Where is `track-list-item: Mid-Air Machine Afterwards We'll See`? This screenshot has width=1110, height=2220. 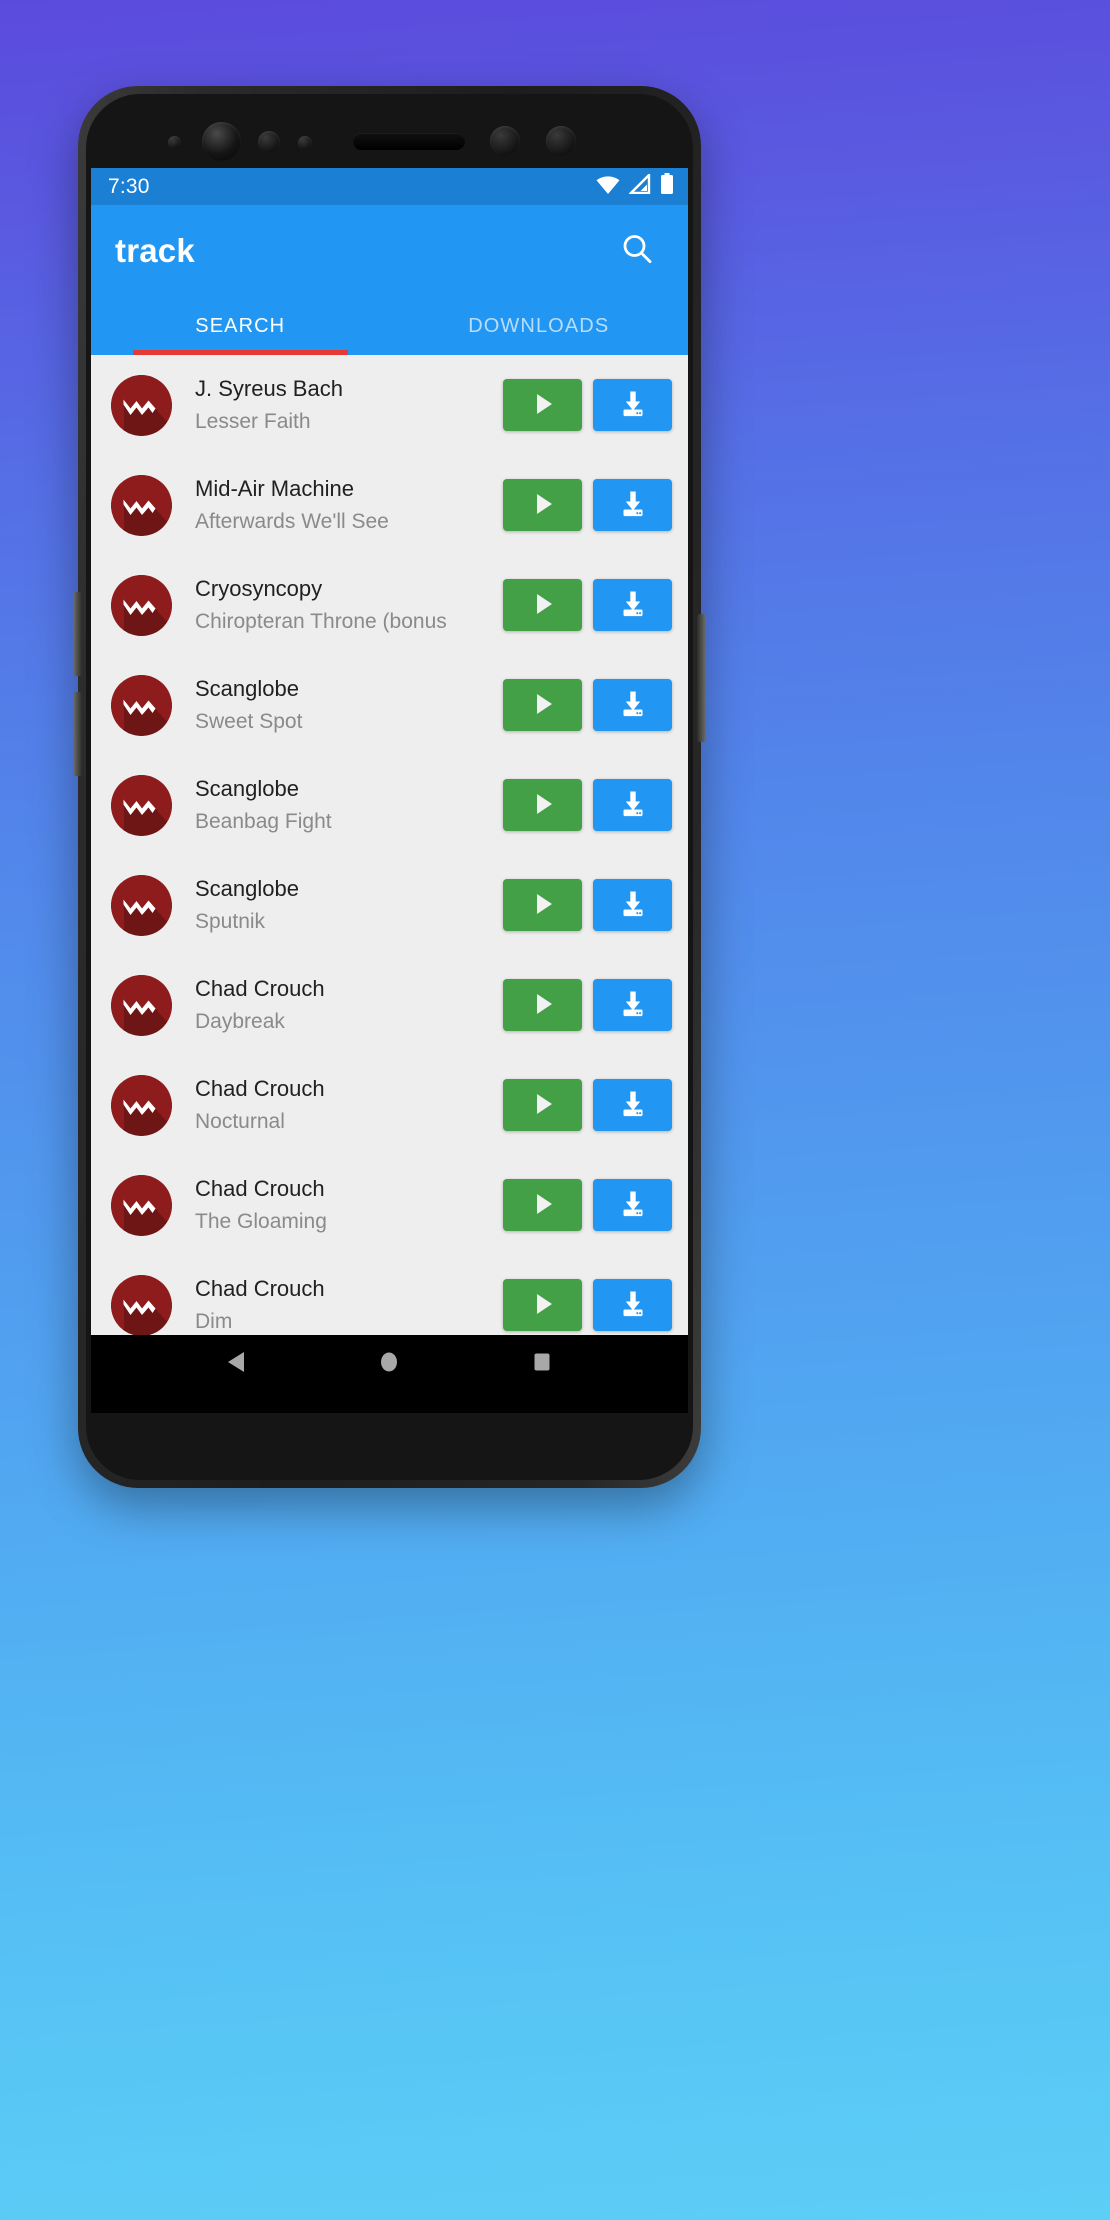
track-list-item: Mid-Air Machine Afterwards We'll See is located at coordinates (389, 505).